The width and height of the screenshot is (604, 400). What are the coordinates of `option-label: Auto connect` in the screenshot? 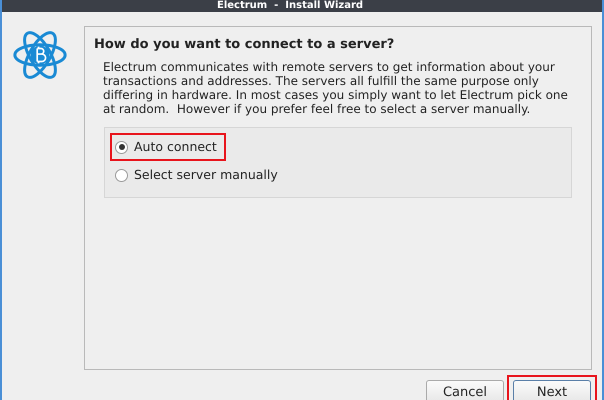 It's located at (175, 147).